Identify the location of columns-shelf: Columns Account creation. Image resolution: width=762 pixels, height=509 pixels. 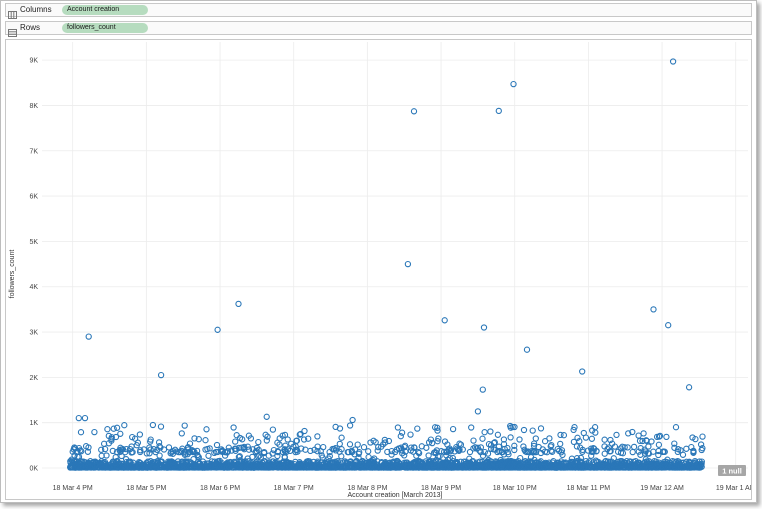
(378, 11).